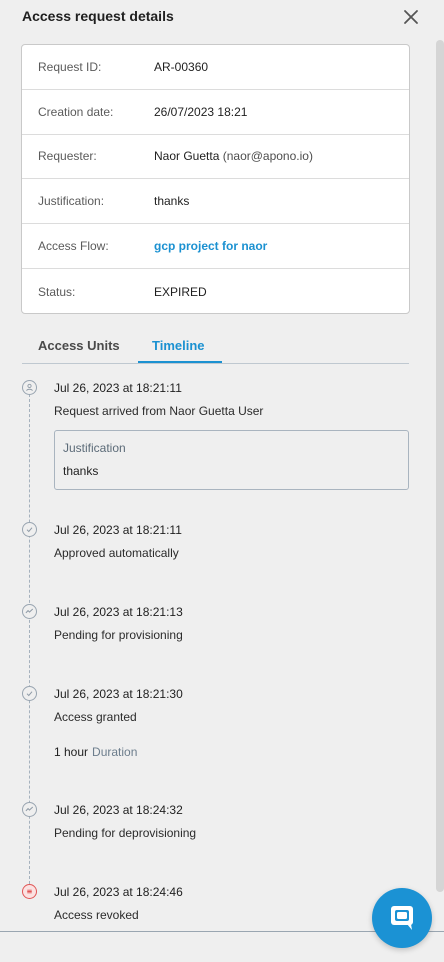 This screenshot has height=962, width=444. What do you see at coordinates (222, 17) in the screenshot?
I see `panel-header: Access request details` at bounding box center [222, 17].